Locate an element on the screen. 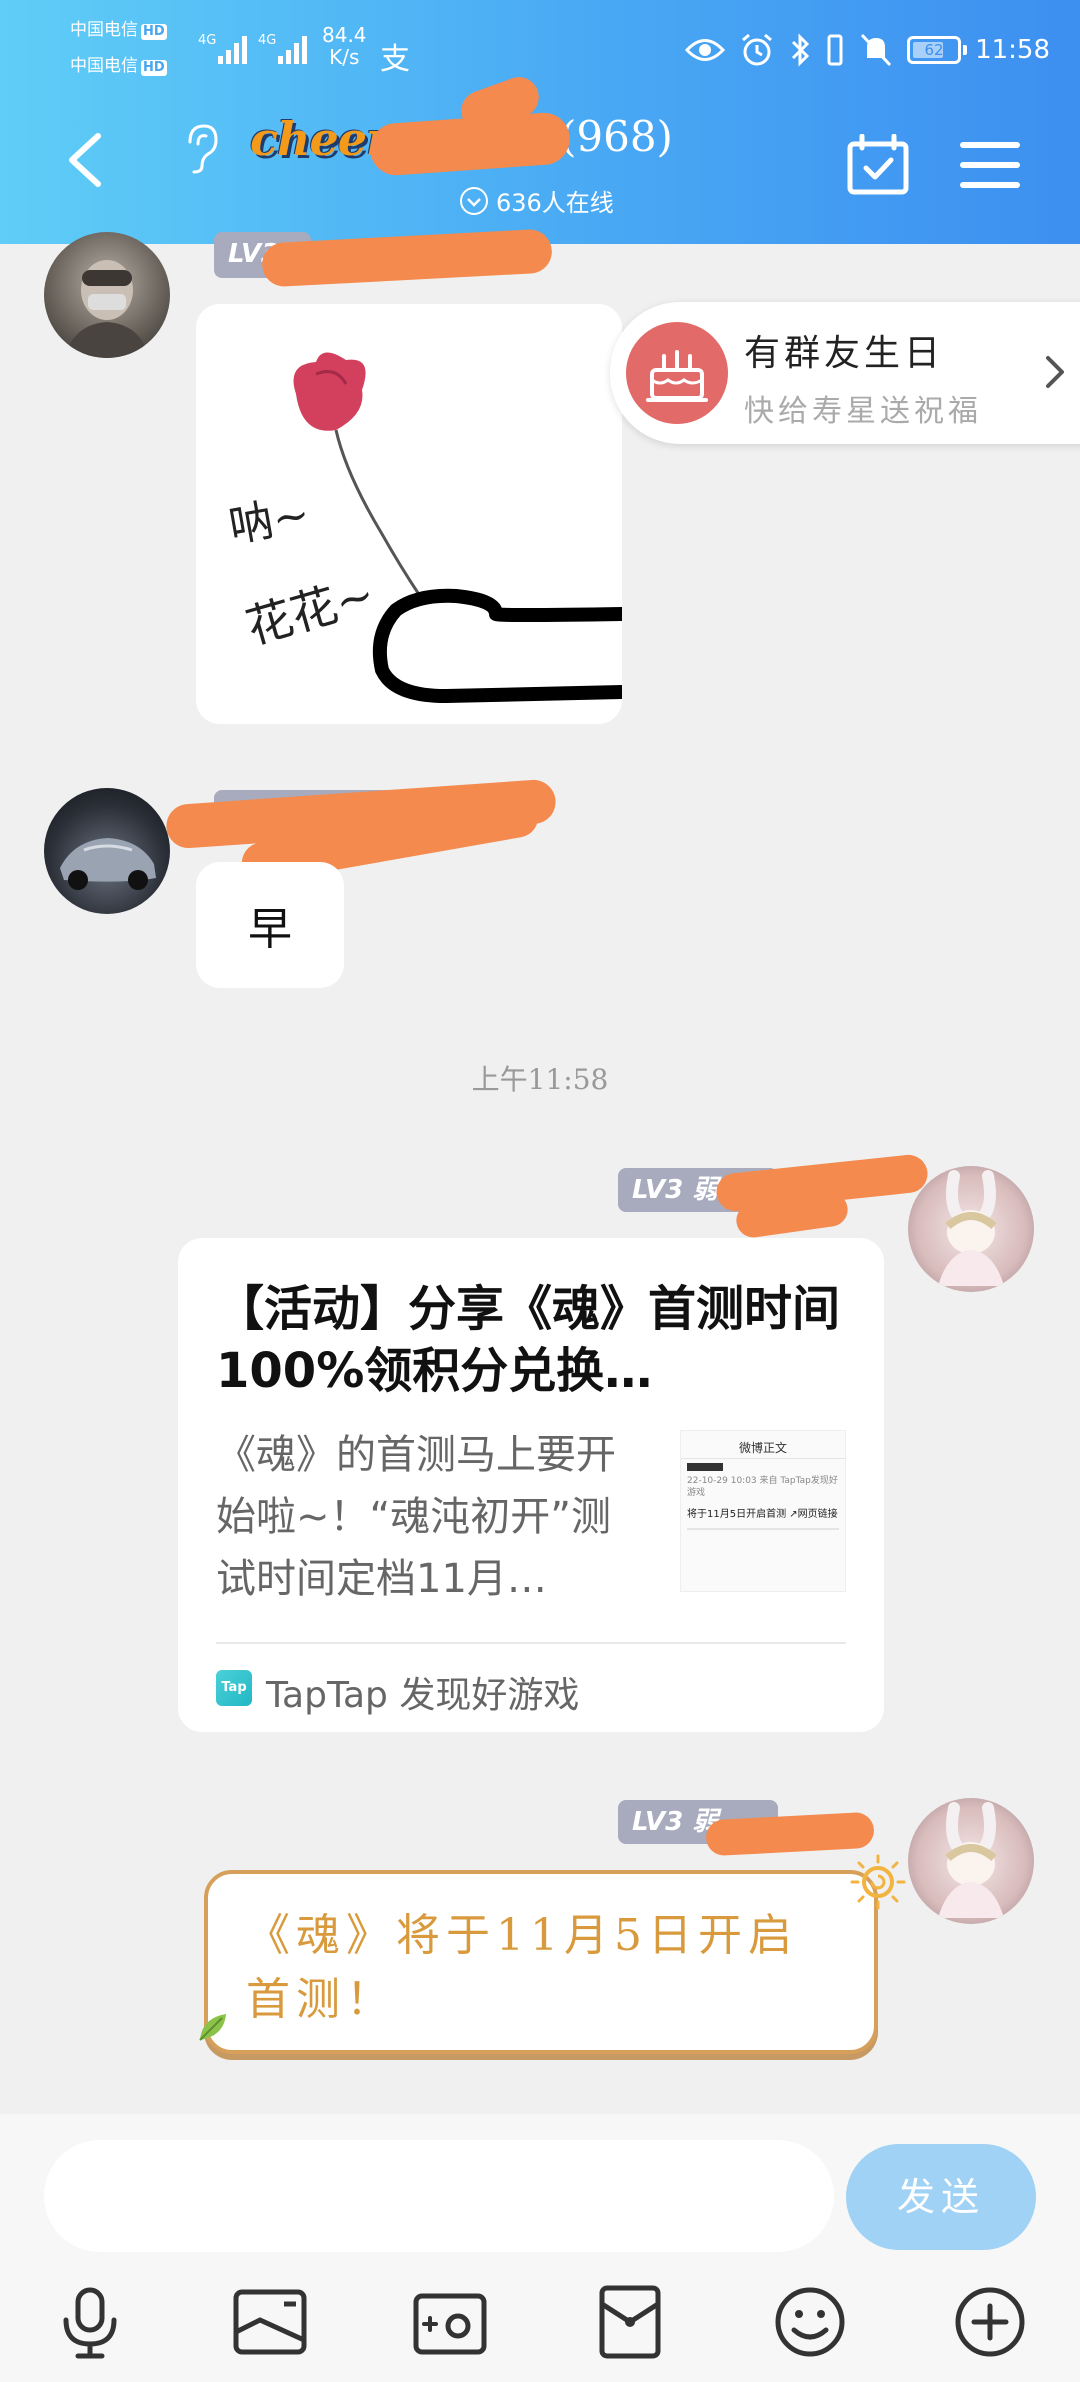 Image resolution: width=1080 pixels, height=2382 pixels. online-count: 636人在线 is located at coordinates (555, 203).